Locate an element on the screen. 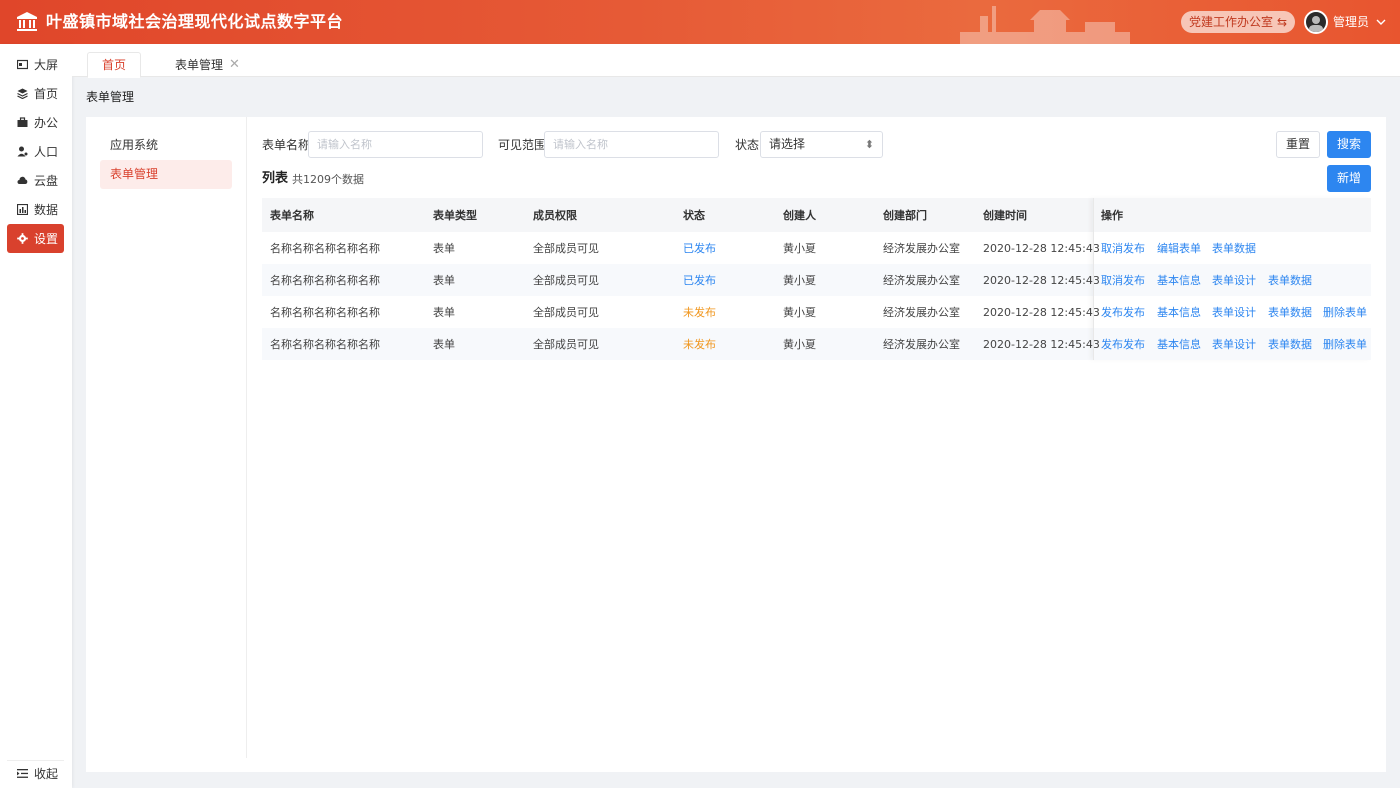 This screenshot has height=788, width=1400. page-title: 表单管理 is located at coordinates (110, 97).